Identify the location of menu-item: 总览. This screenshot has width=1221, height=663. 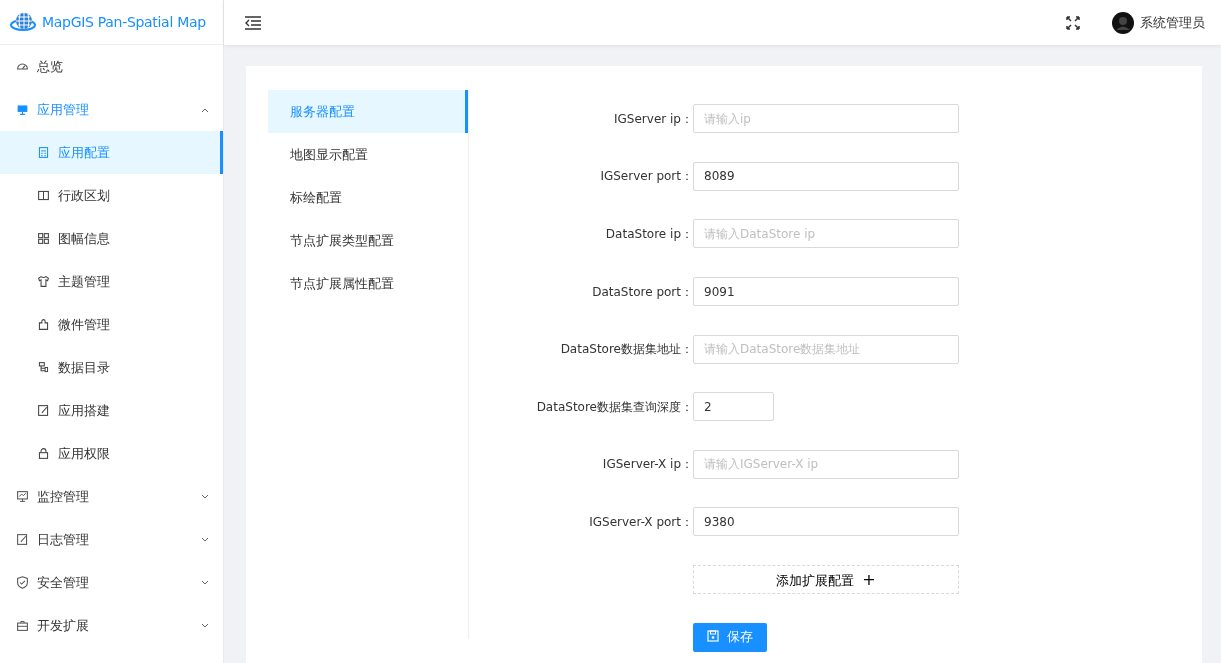
(111, 66).